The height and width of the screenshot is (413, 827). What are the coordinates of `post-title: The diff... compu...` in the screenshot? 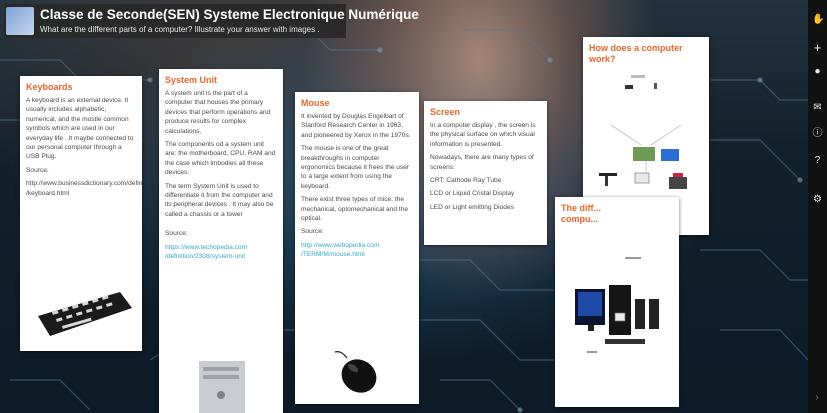 It's located at (581, 213).